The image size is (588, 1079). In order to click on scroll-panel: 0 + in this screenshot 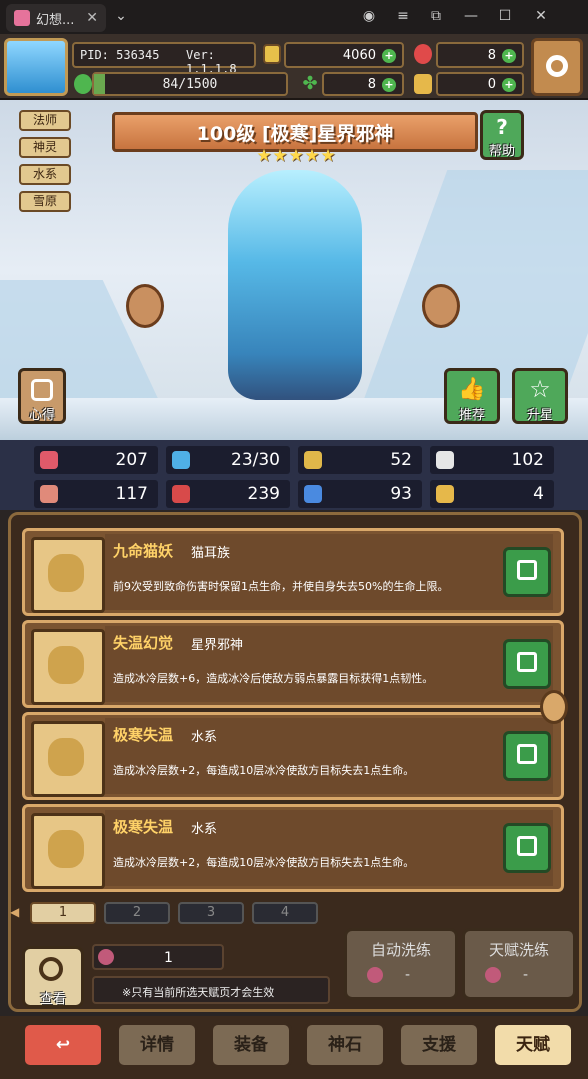, I will do `click(480, 84)`.